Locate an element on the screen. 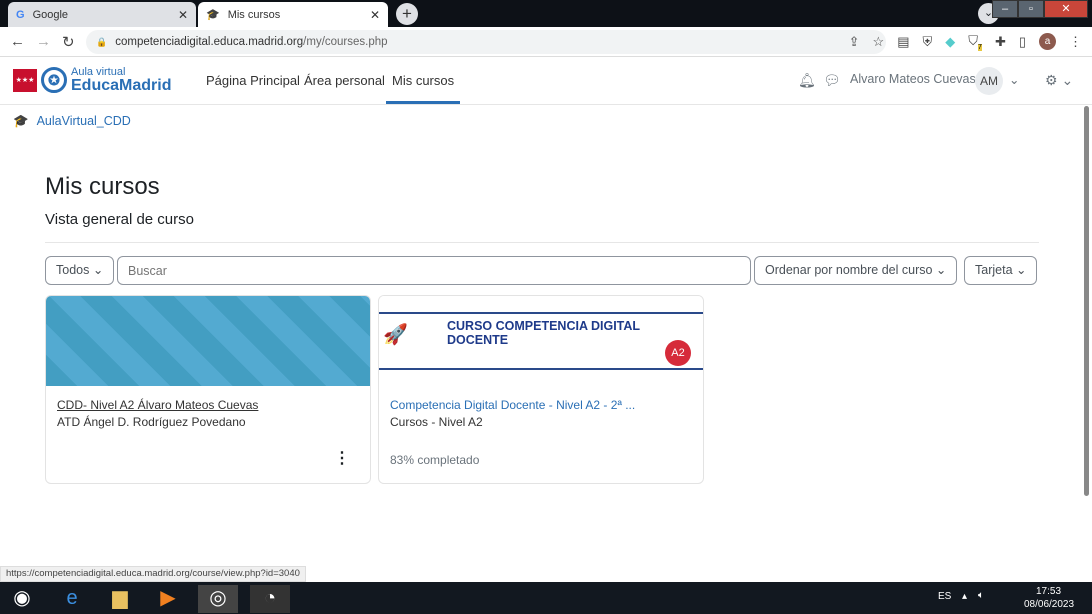 The width and height of the screenshot is (1092, 614). browser-tab-bar: G Google ✕ 🎓 Mis cursos ✕ + ⌄ – ▫ ✕ is located at coordinates (546, 13).